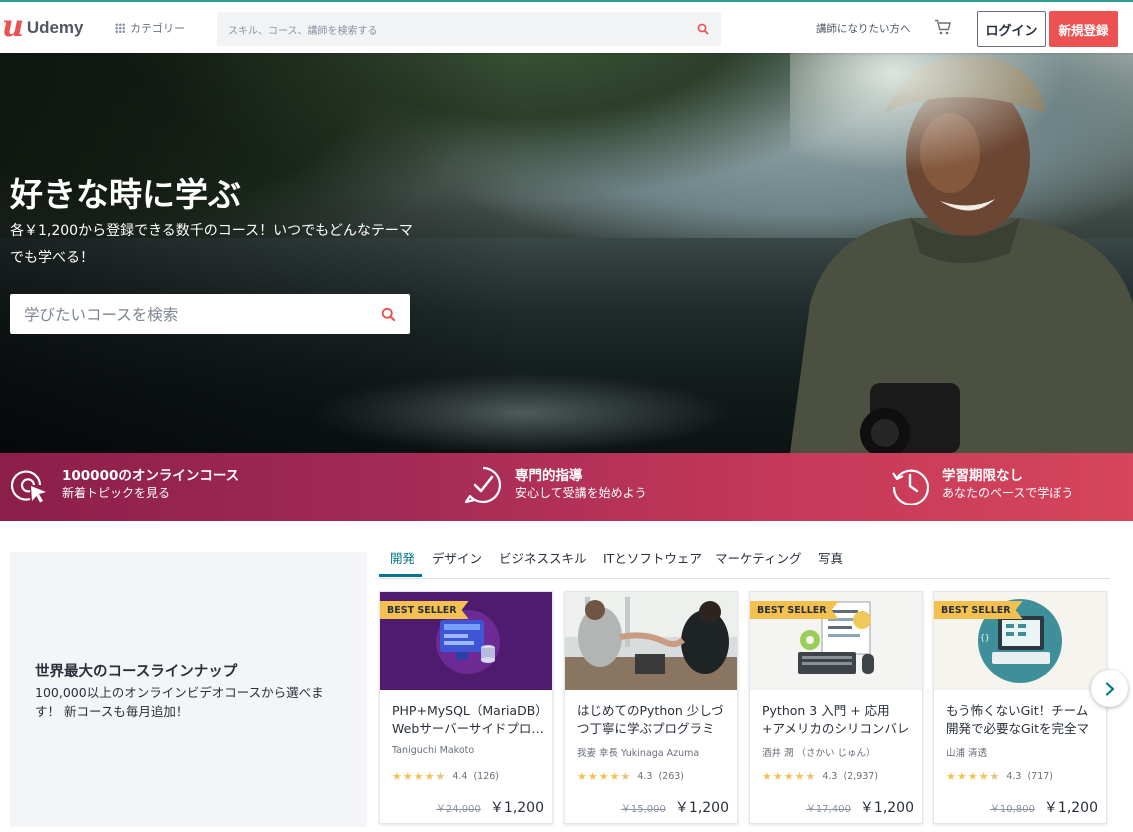 The image size is (1133, 832). I want to click on tab-design: デザイン, so click(457, 557).